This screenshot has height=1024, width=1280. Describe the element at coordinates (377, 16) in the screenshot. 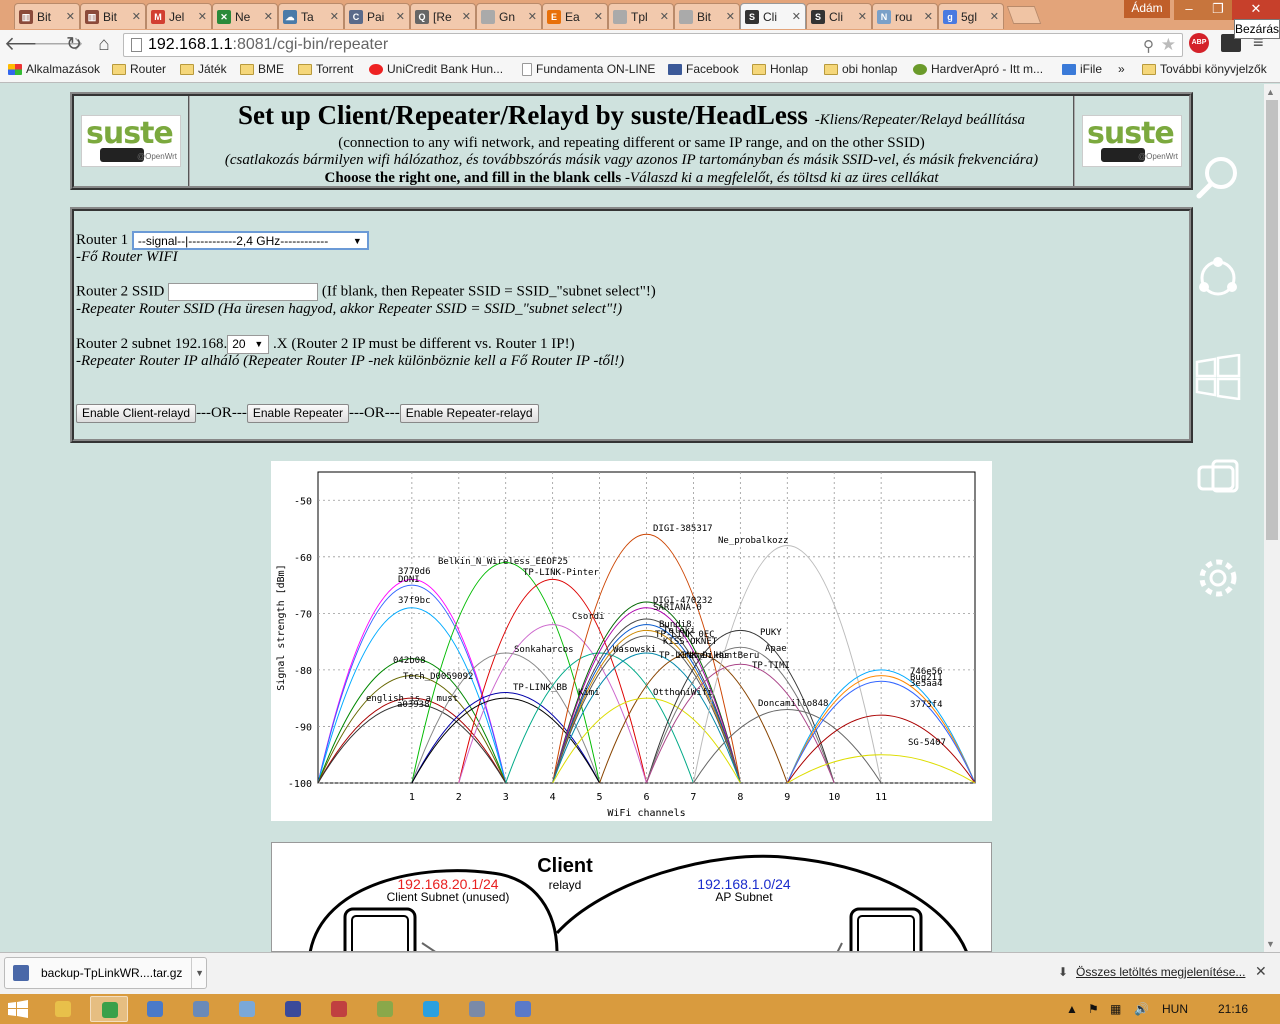

I see `browser-tab: C Pai ✕` at that location.